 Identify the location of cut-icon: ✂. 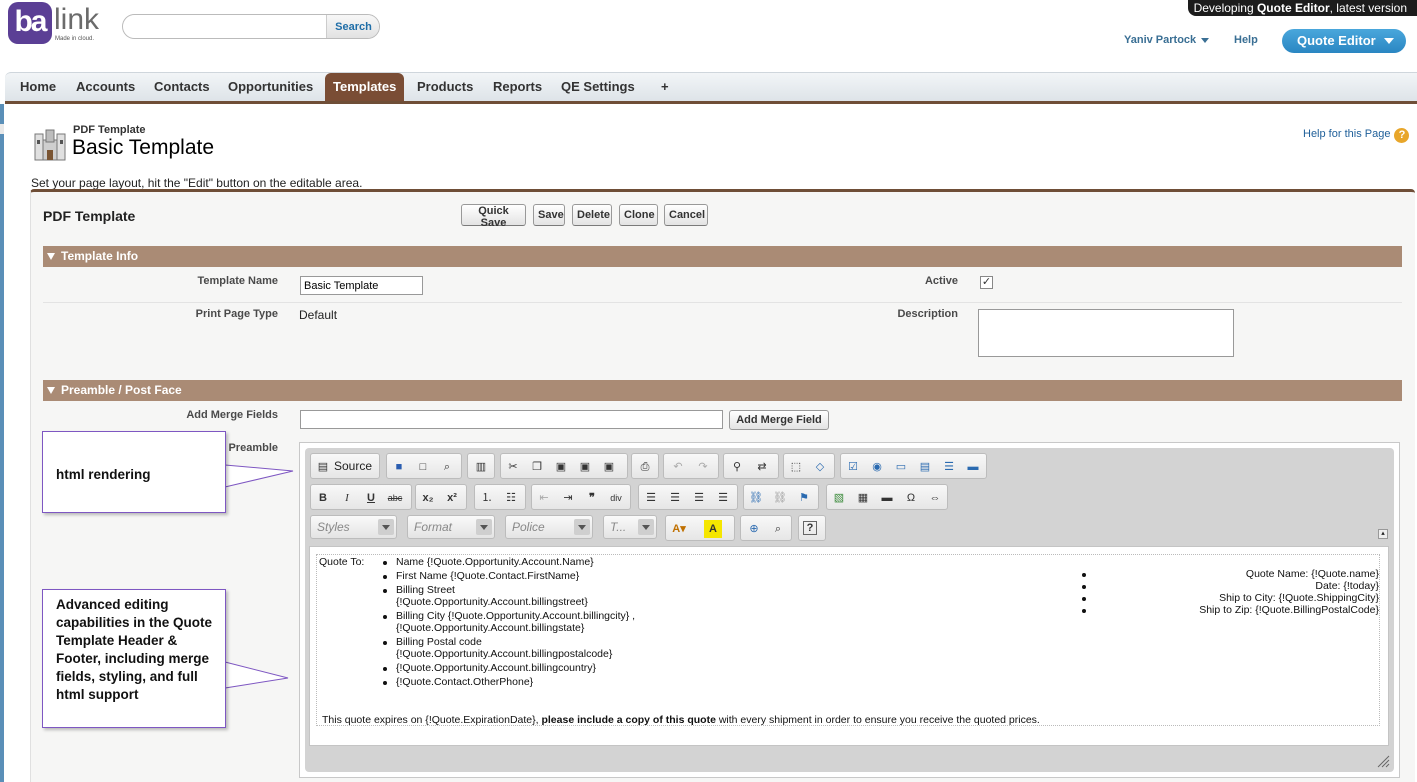
(513, 467).